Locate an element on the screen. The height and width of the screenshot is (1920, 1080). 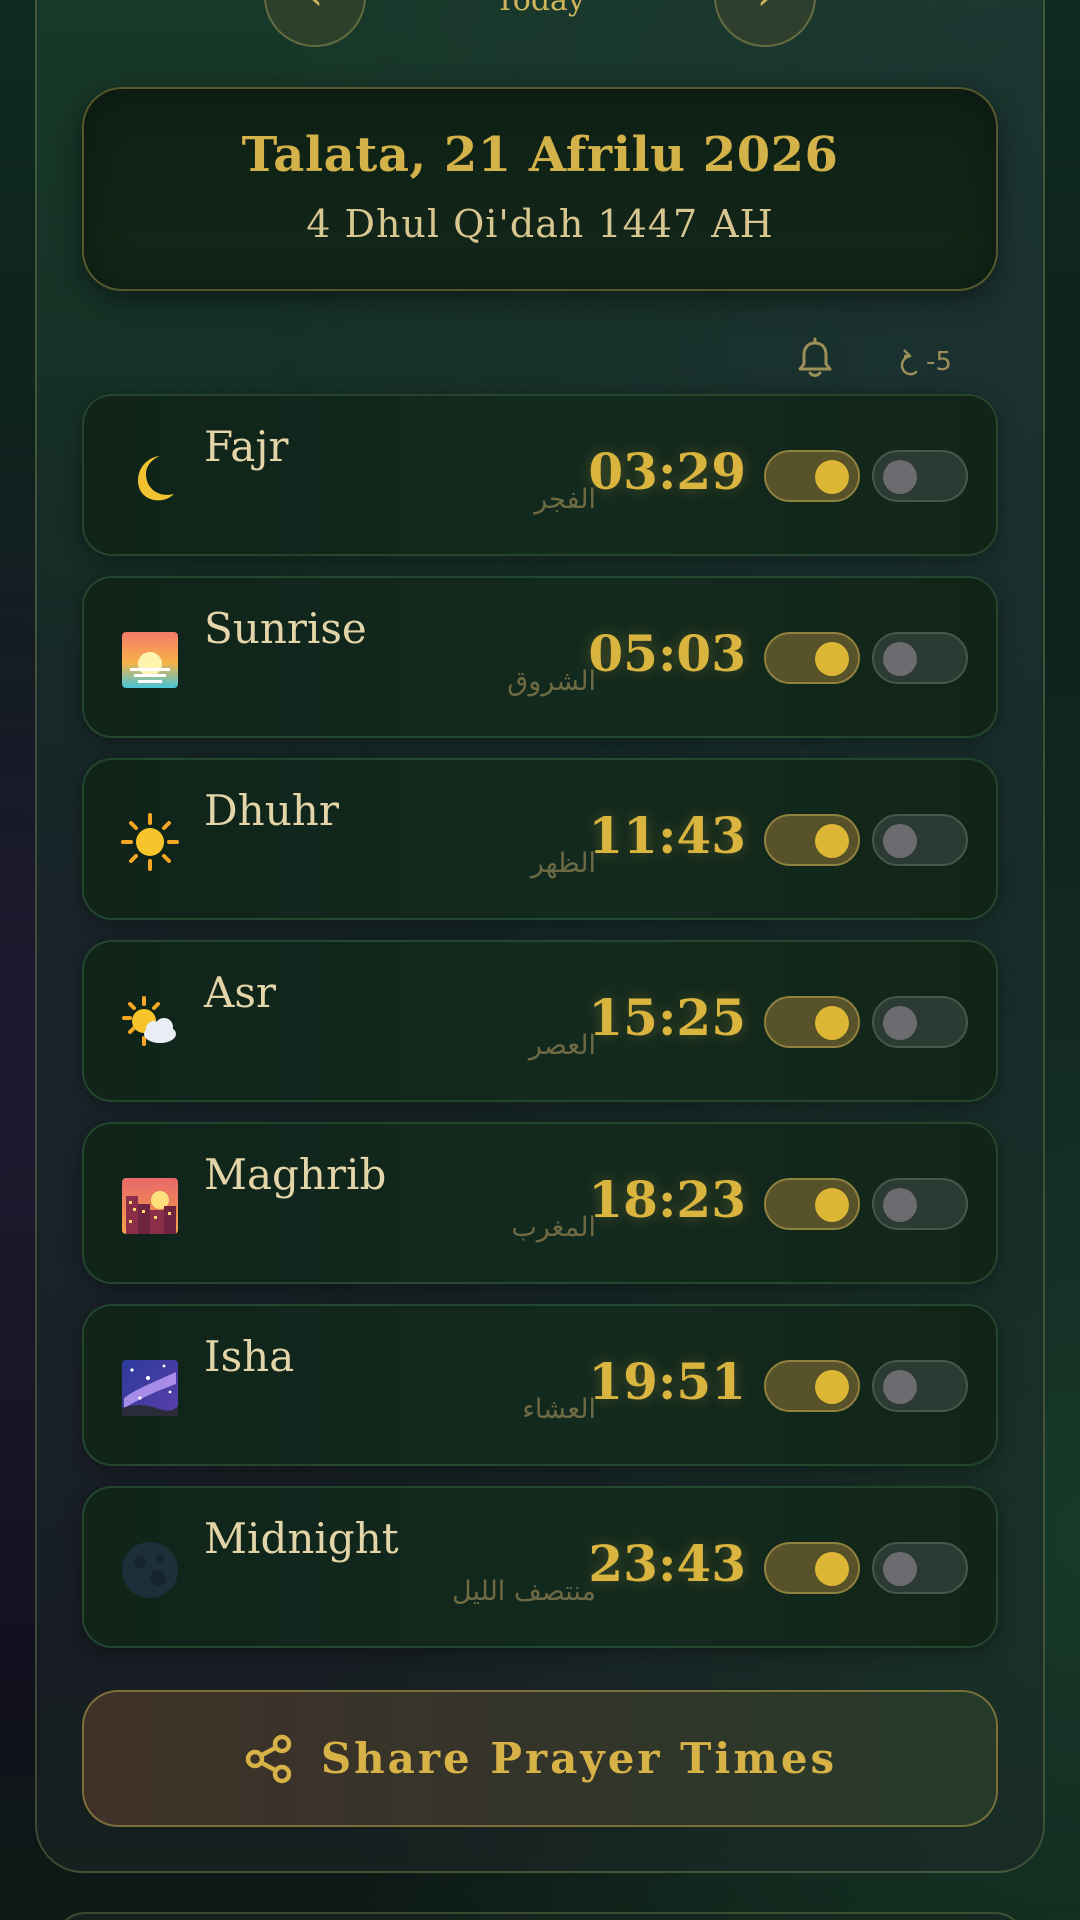
prayer-row-maghrib: Maghrib المغرب 18:23 is located at coordinates (540, 1203).